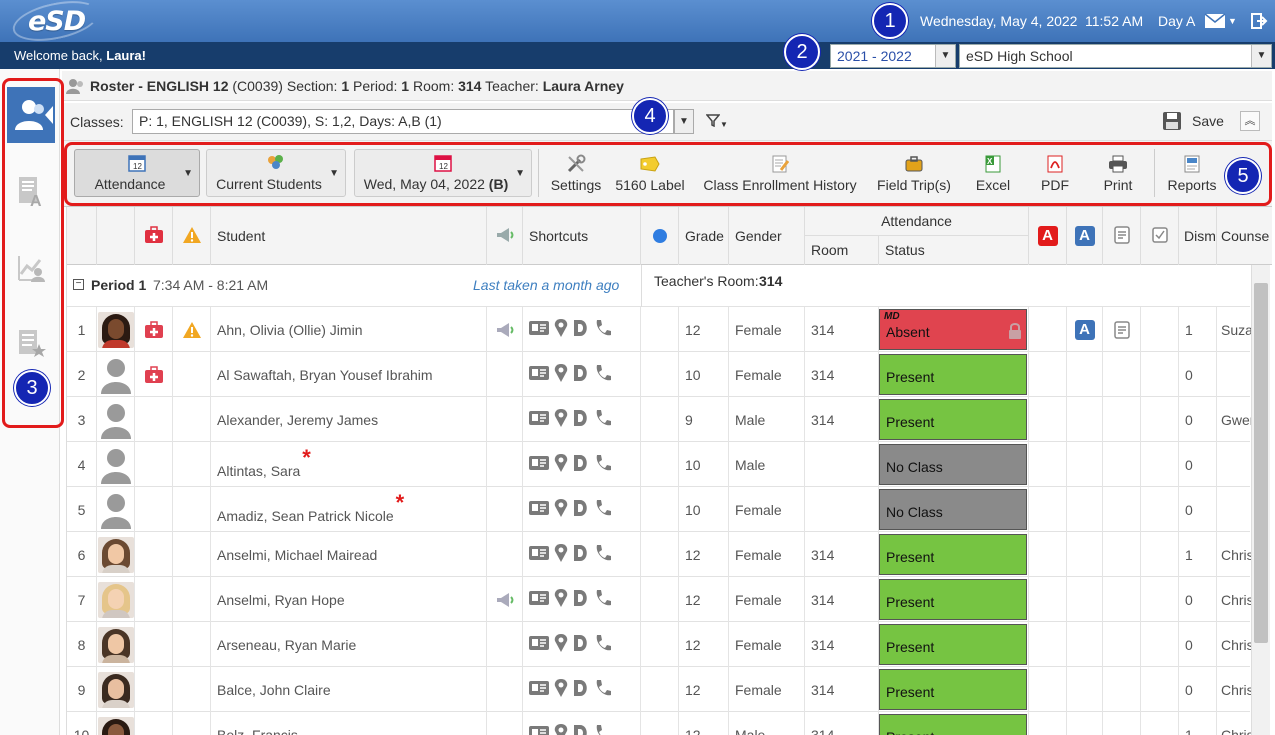 The height and width of the screenshot is (735, 1275). What do you see at coordinates (1160, 236) in the screenshot?
I see `checkbox-header` at bounding box center [1160, 236].